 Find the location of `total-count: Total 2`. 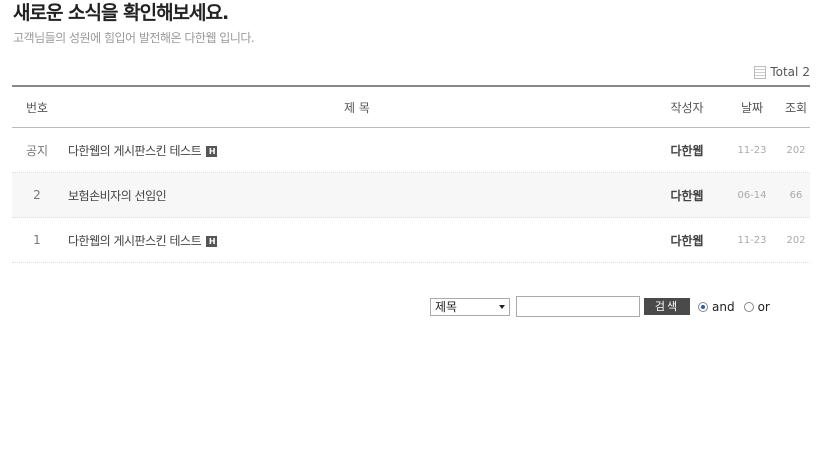

total-count: Total 2 is located at coordinates (782, 72).